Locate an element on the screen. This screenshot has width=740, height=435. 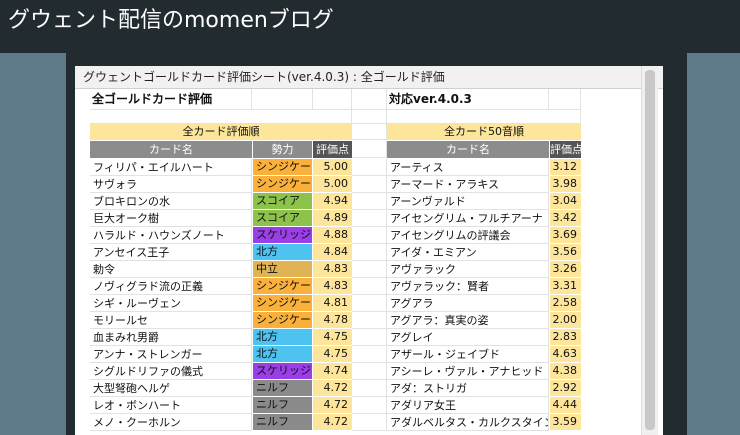
score-cell: 3.26 is located at coordinates (565, 269).